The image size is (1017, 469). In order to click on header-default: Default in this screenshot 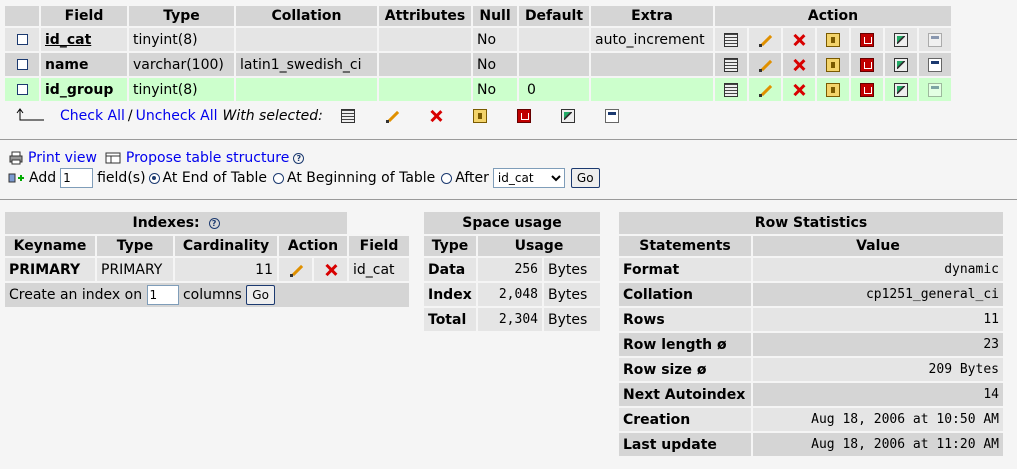, I will do `click(554, 16)`.